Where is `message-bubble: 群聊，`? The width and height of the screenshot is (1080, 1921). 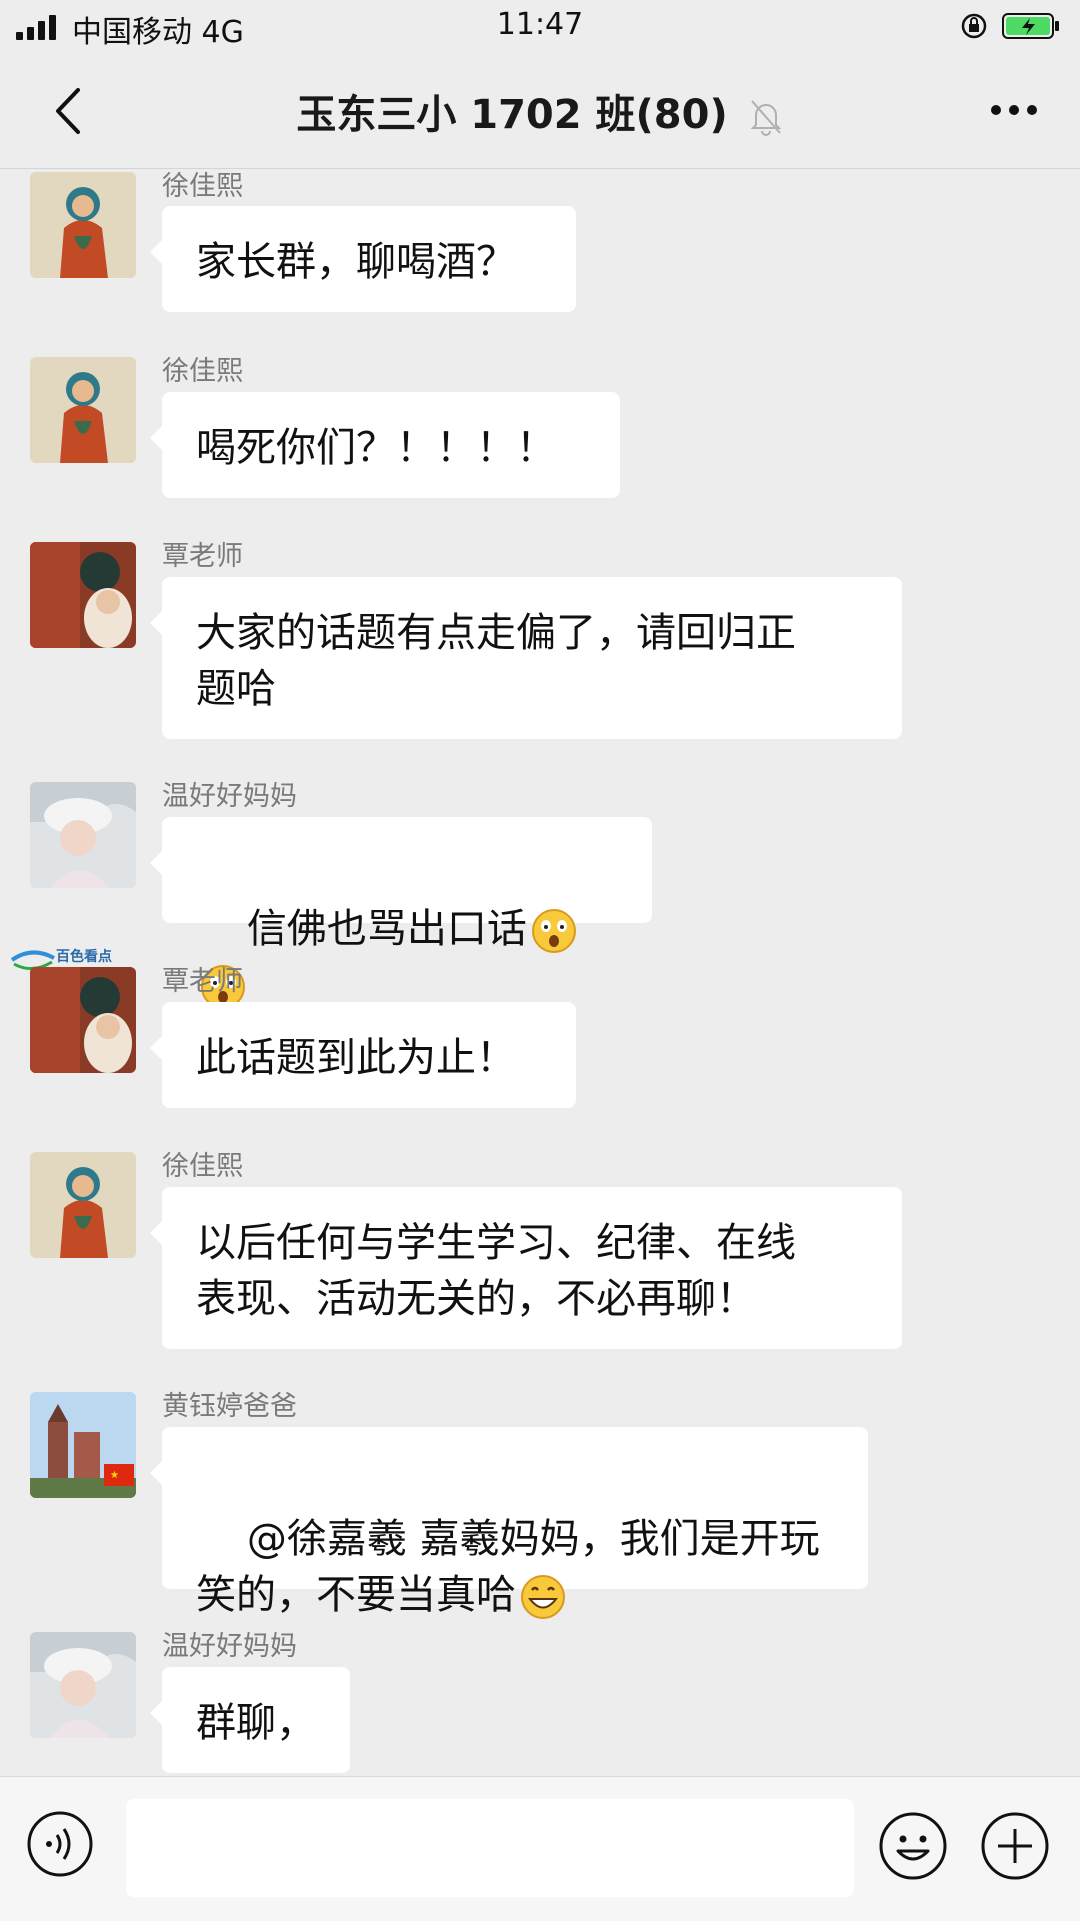 message-bubble: 群聊， is located at coordinates (250, 1720).